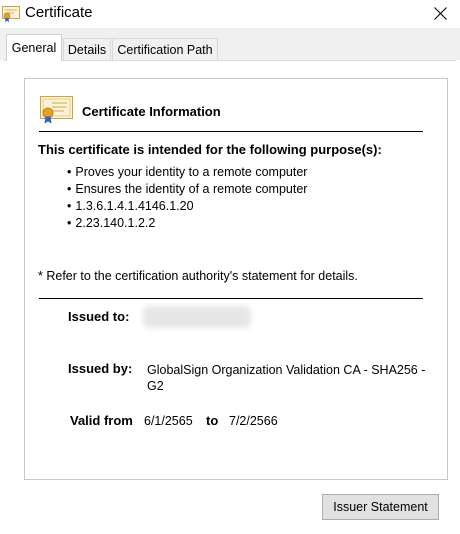  Describe the element at coordinates (151, 111) in the screenshot. I see `certificate-info-heading: Certificate Information` at that location.